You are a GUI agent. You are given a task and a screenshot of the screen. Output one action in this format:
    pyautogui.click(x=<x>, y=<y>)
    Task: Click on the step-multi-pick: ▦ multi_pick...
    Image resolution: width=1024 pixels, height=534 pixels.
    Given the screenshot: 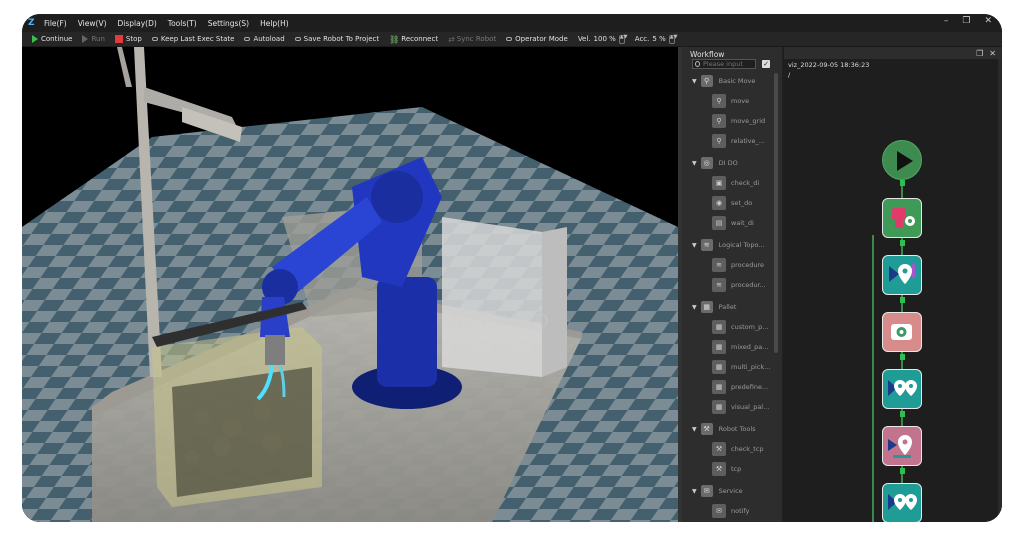 What is the action you would take?
    pyautogui.click(x=741, y=367)
    